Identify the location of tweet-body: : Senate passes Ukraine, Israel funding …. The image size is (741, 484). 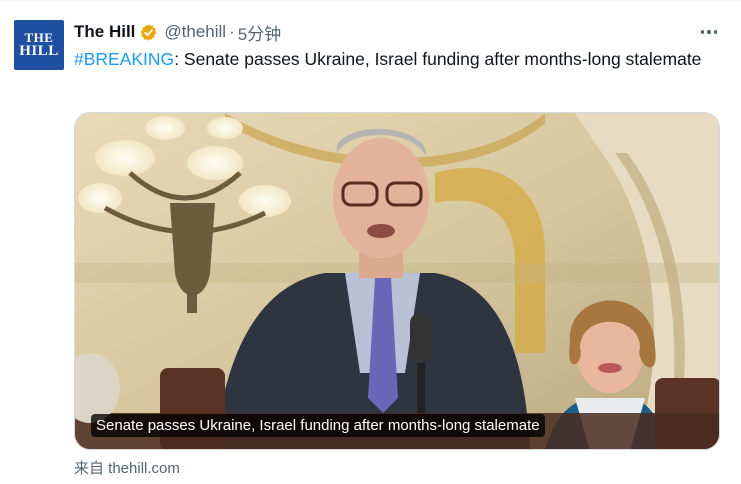
(438, 59).